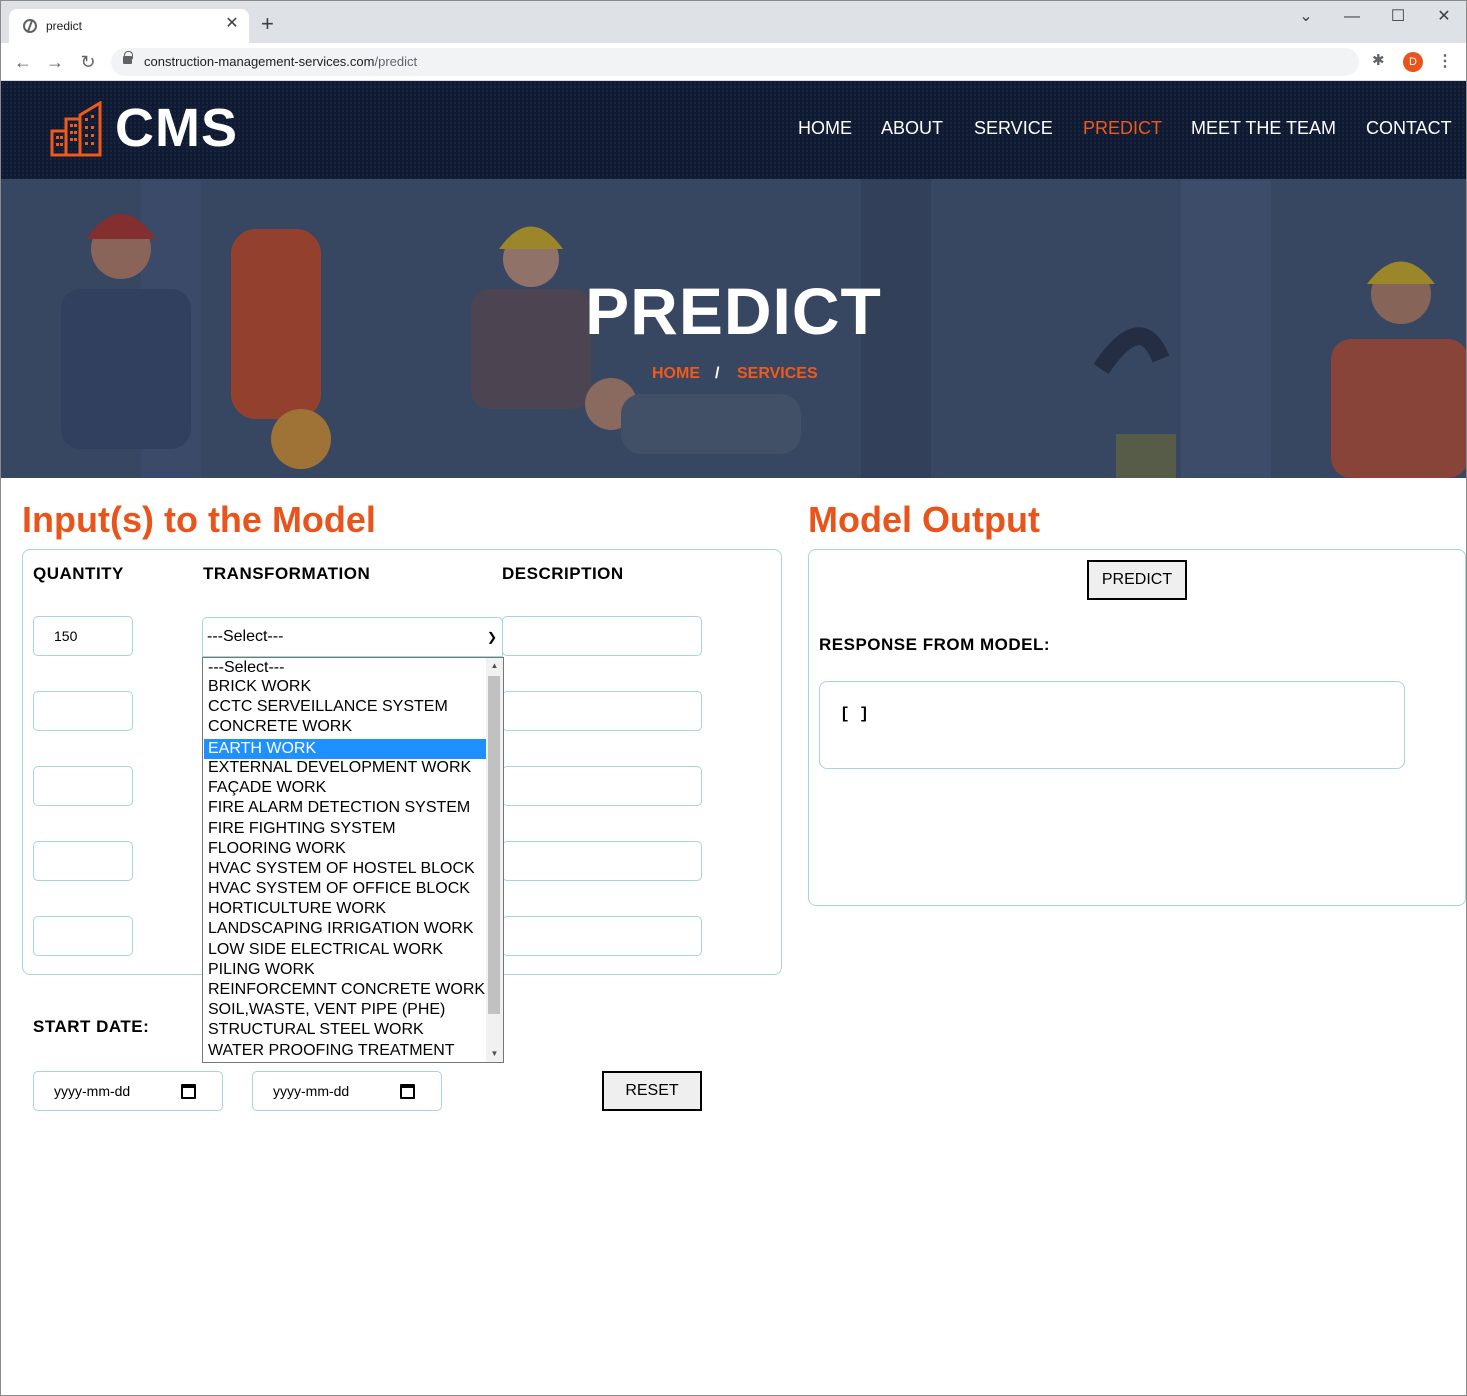 Image resolution: width=1467 pixels, height=1396 pixels. What do you see at coordinates (345, 768) in the screenshot?
I see `dropdown-option: EXTERNAL DEVELOPMENT WORK` at bounding box center [345, 768].